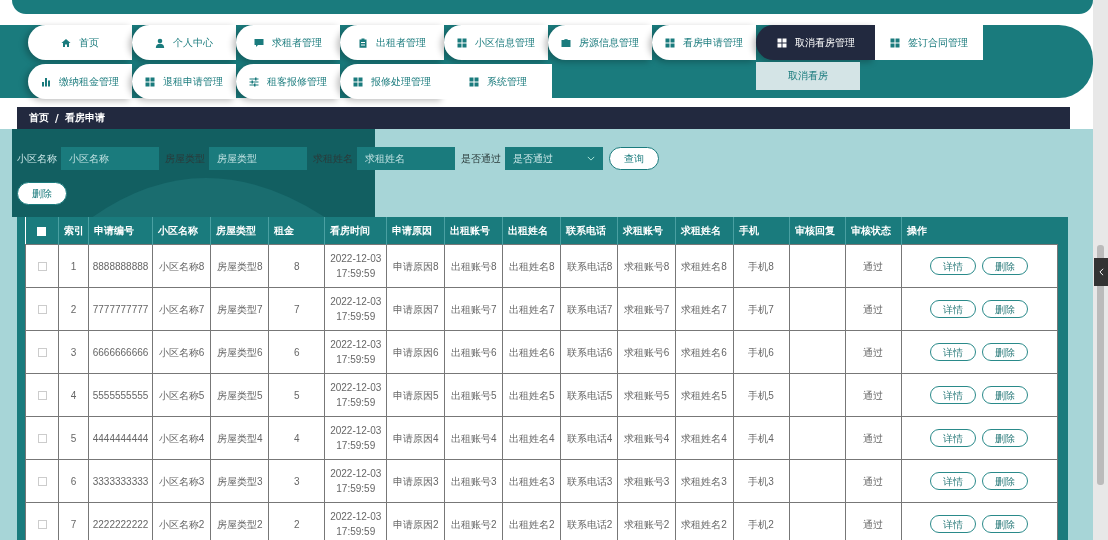 This screenshot has width=1108, height=540. What do you see at coordinates (392, 81) in the screenshot?
I see `nav-tab: 报修处理管理` at bounding box center [392, 81].